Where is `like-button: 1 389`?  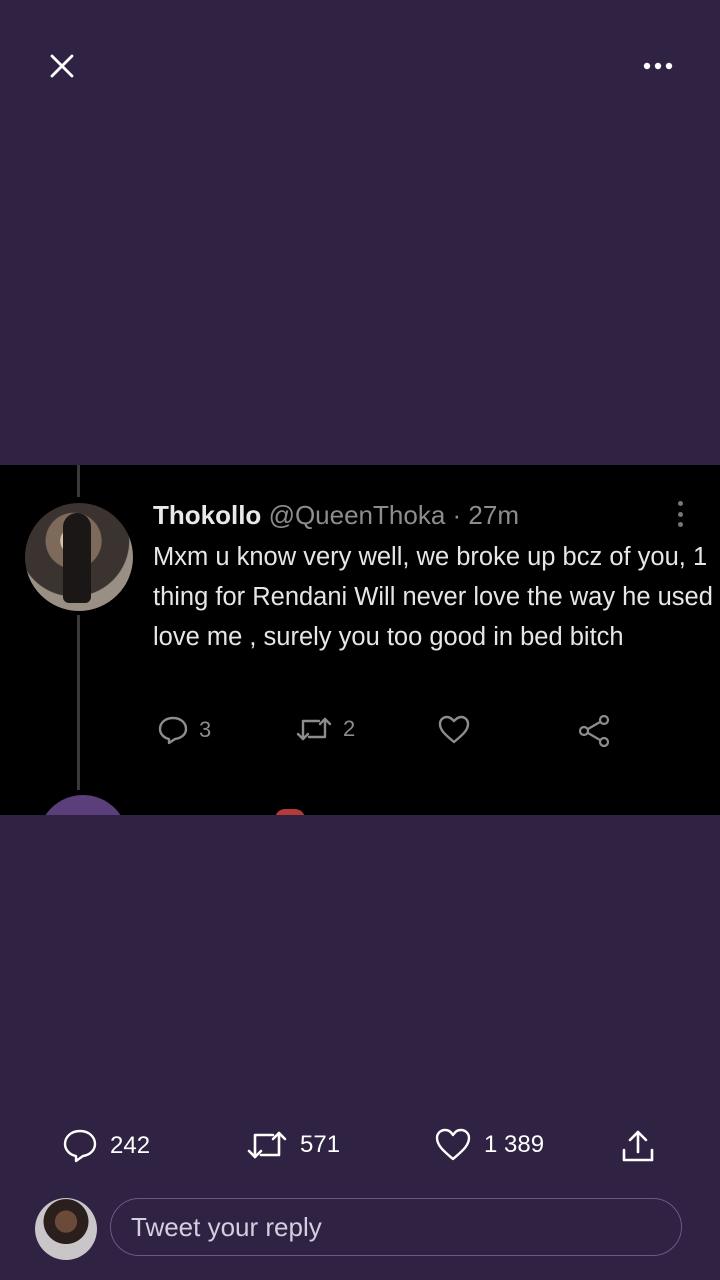
like-button: 1 389 is located at coordinates (489, 1145).